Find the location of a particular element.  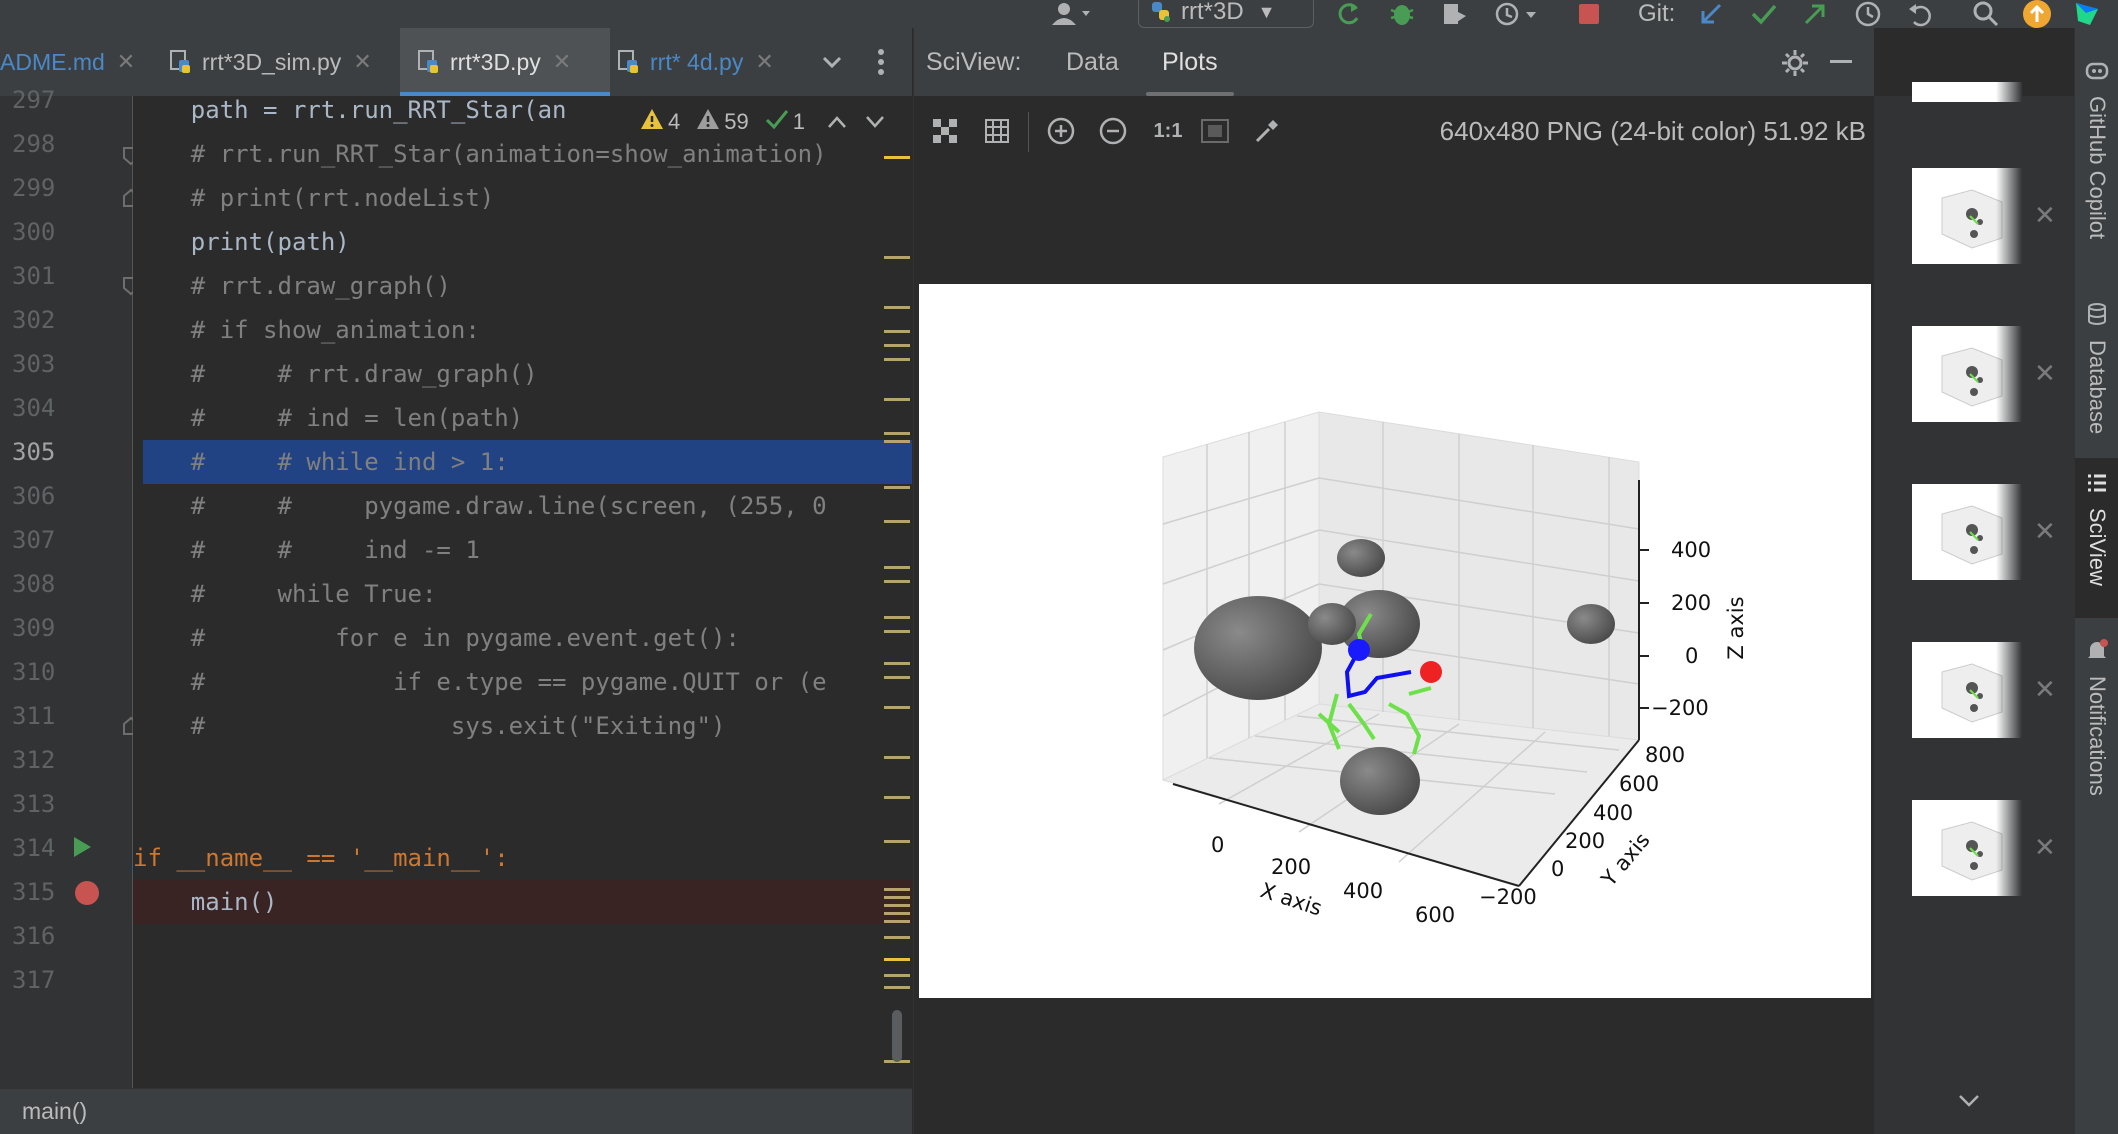

line-number: 312 is located at coordinates (34, 760).